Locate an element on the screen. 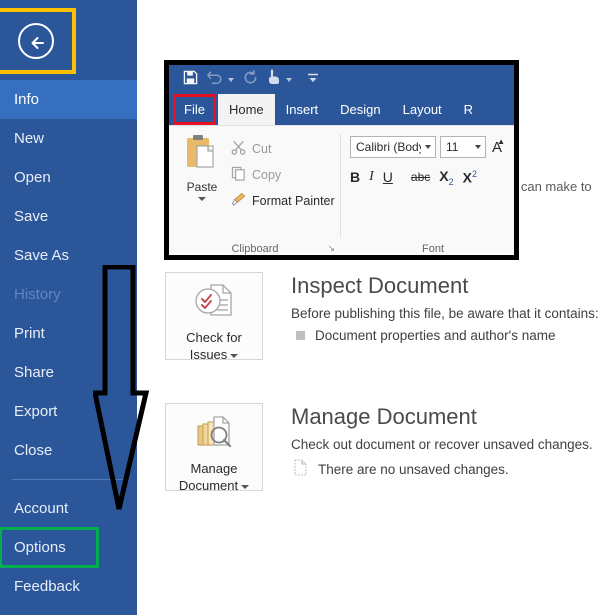 The image size is (608, 615). paste-button: Paste is located at coordinates (202, 167).